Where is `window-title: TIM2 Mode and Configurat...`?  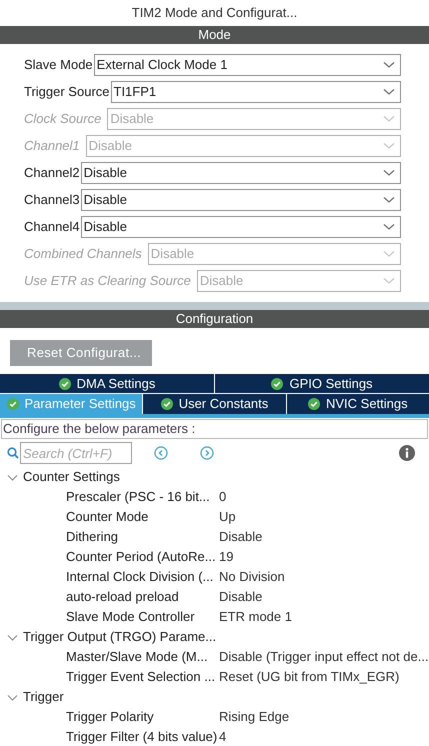
window-title: TIM2 Mode and Configurat... is located at coordinates (215, 13).